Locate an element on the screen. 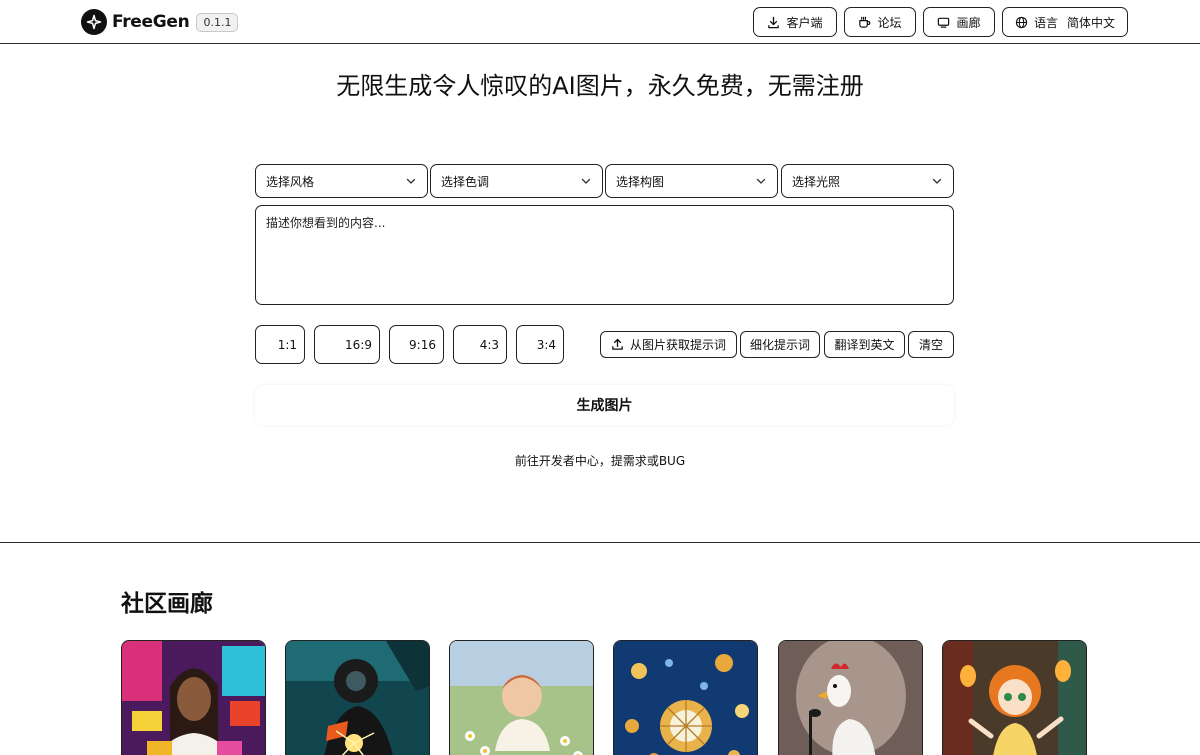 Image resolution: width=1200 pixels, height=755 pixels. gallery-button: 画廊 is located at coordinates (959, 22).